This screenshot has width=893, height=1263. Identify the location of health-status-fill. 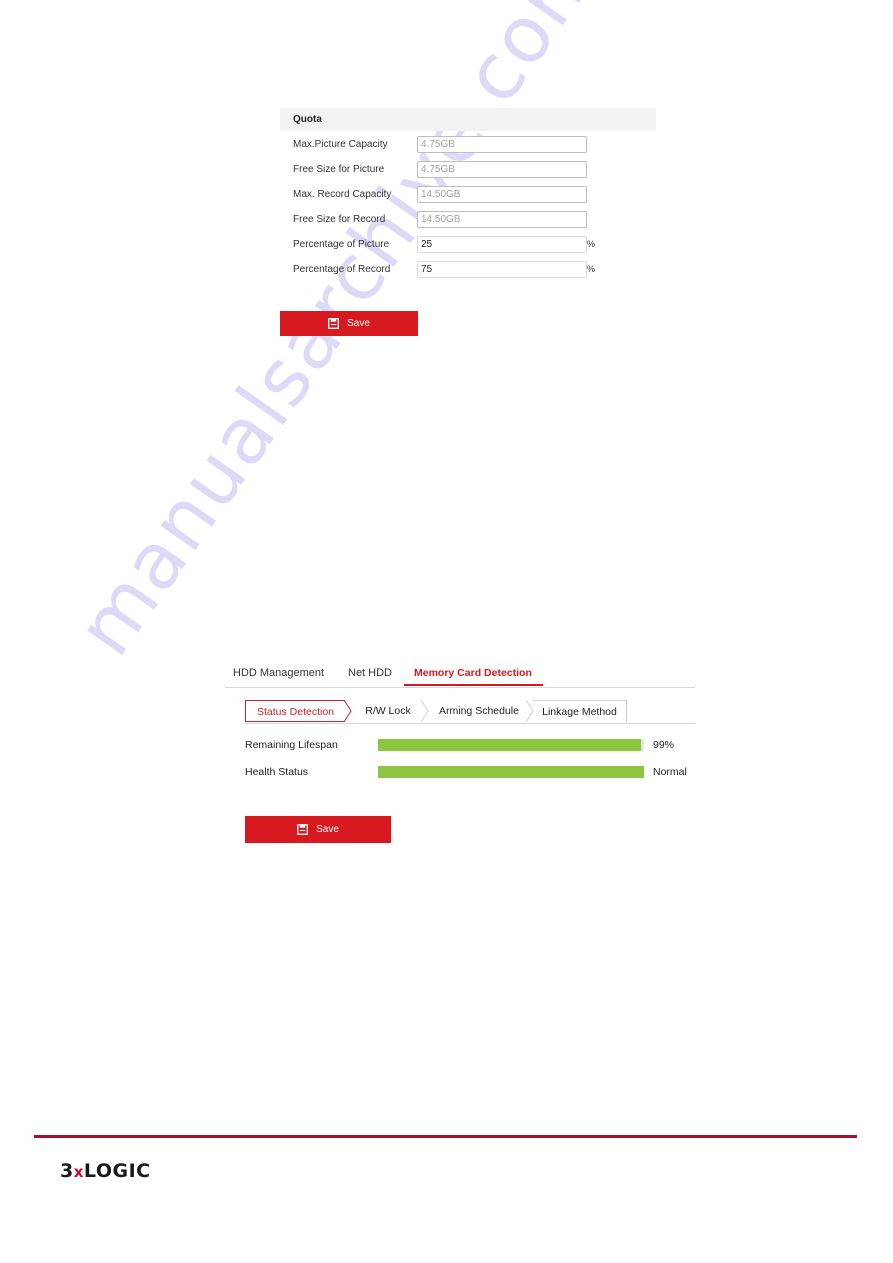
(511, 772).